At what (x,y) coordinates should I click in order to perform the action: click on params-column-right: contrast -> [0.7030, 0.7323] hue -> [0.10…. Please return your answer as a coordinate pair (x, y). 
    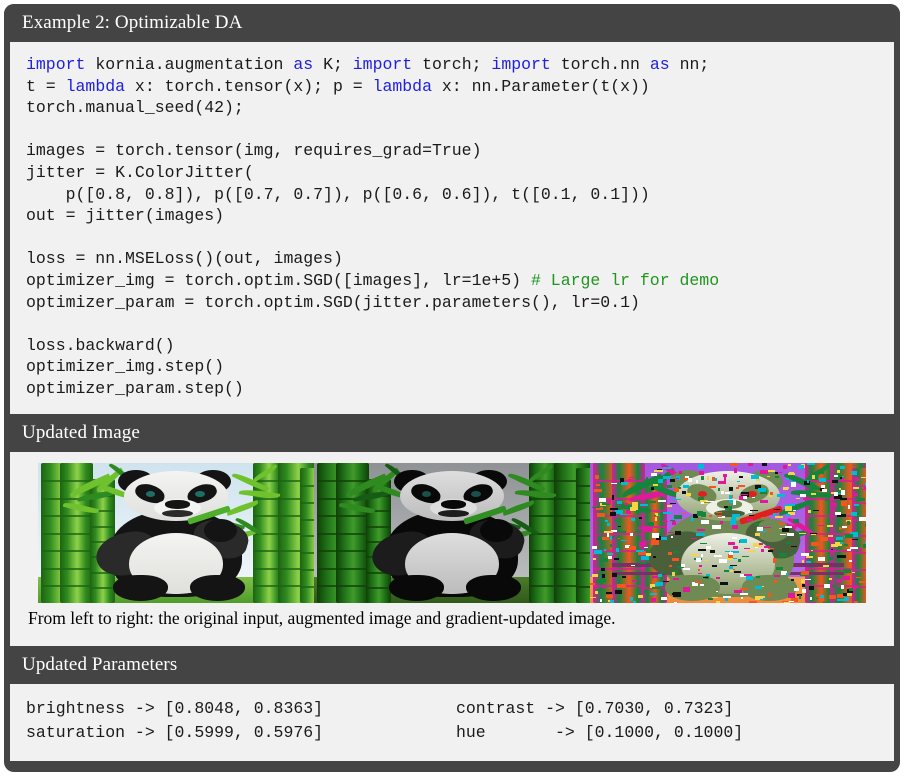
    Looking at the image, I should click on (646, 721).